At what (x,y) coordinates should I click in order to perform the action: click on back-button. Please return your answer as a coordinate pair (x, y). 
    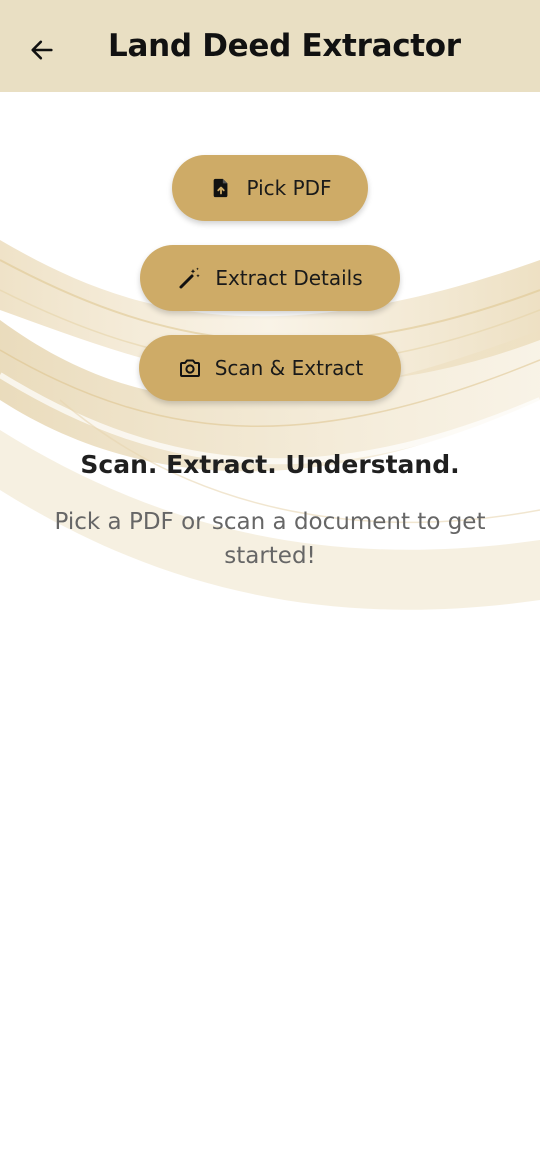
    Looking at the image, I should click on (42, 50).